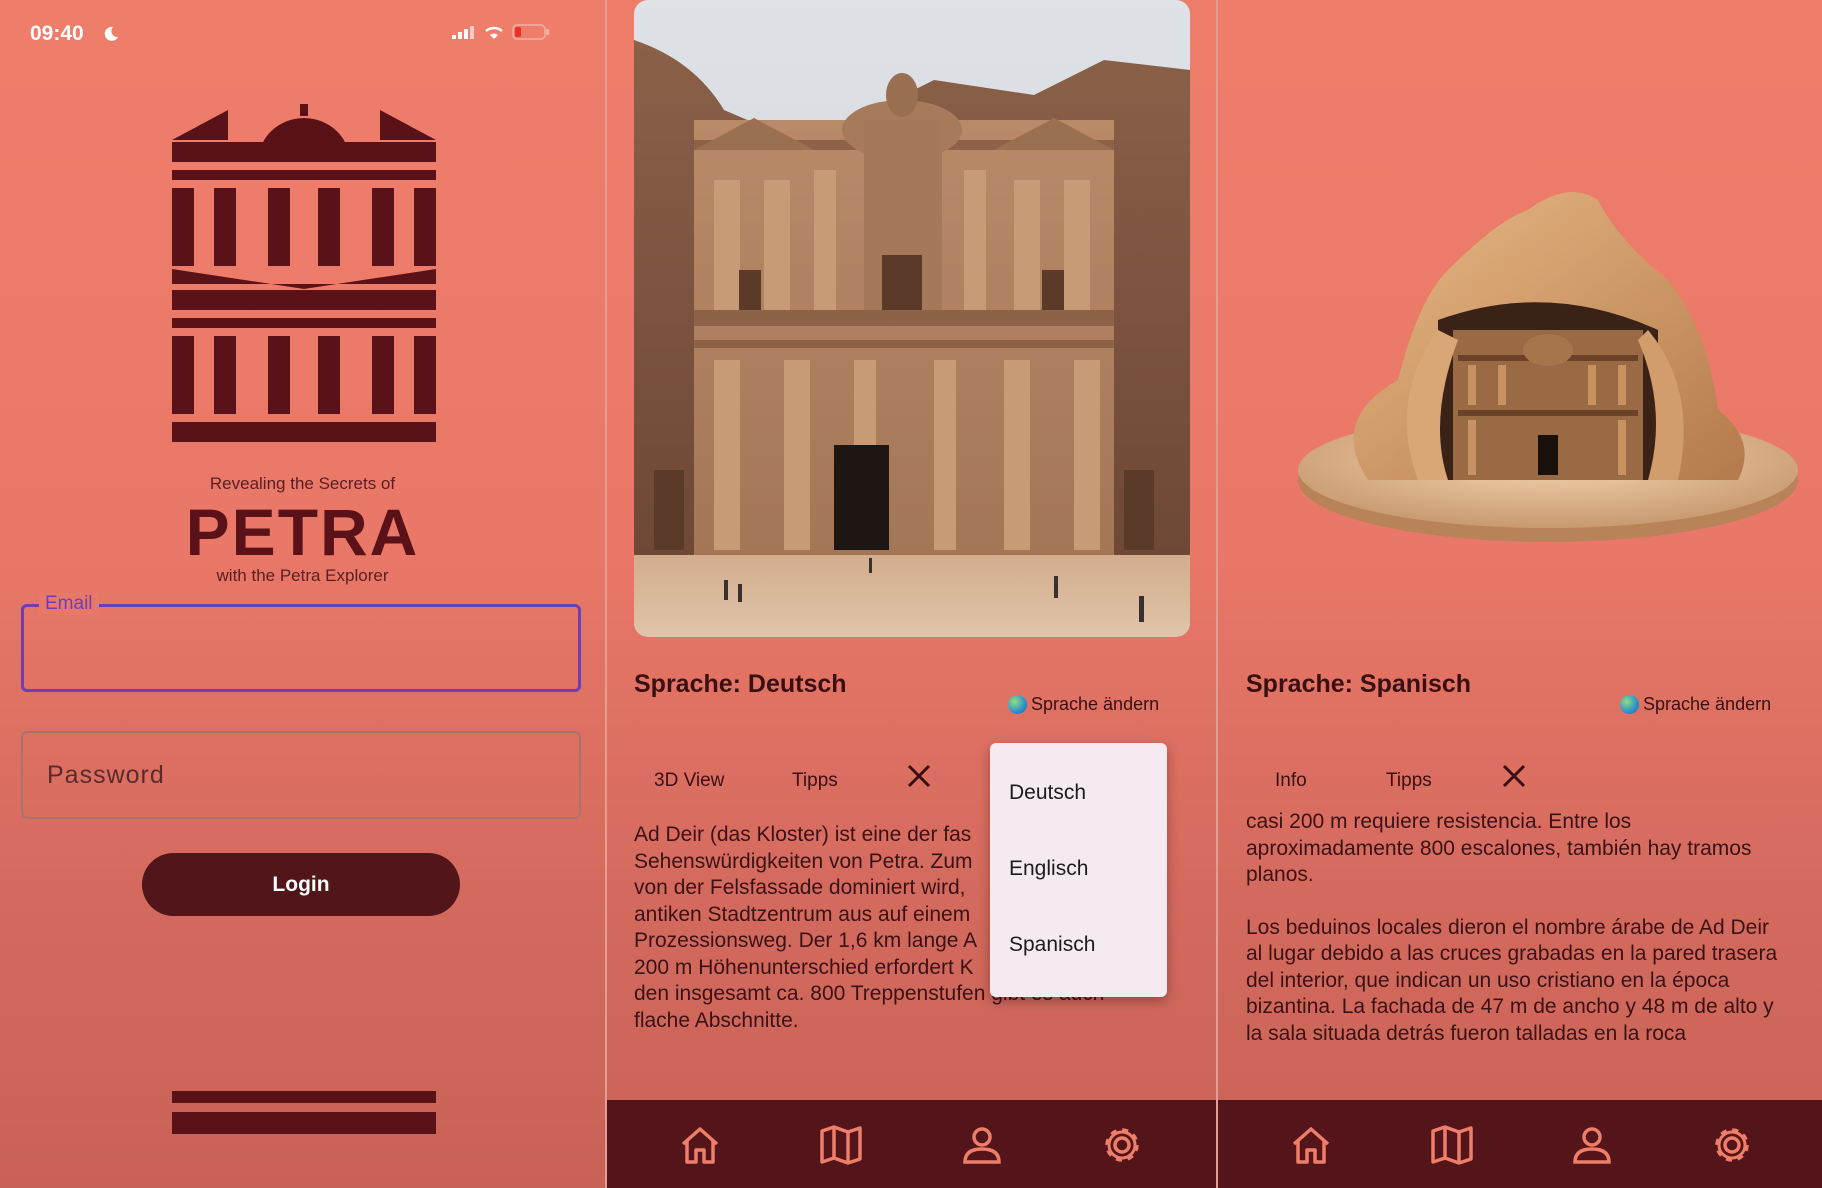 This screenshot has width=1822, height=1188. I want to click on brand-title: PETRA, so click(302, 532).